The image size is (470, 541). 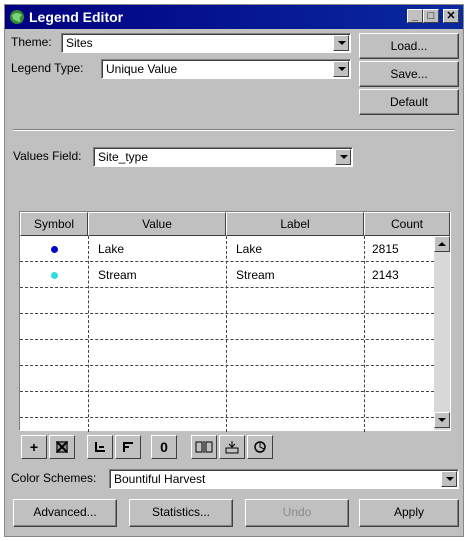 I want to click on move-down-button, so click(x=232, y=447).